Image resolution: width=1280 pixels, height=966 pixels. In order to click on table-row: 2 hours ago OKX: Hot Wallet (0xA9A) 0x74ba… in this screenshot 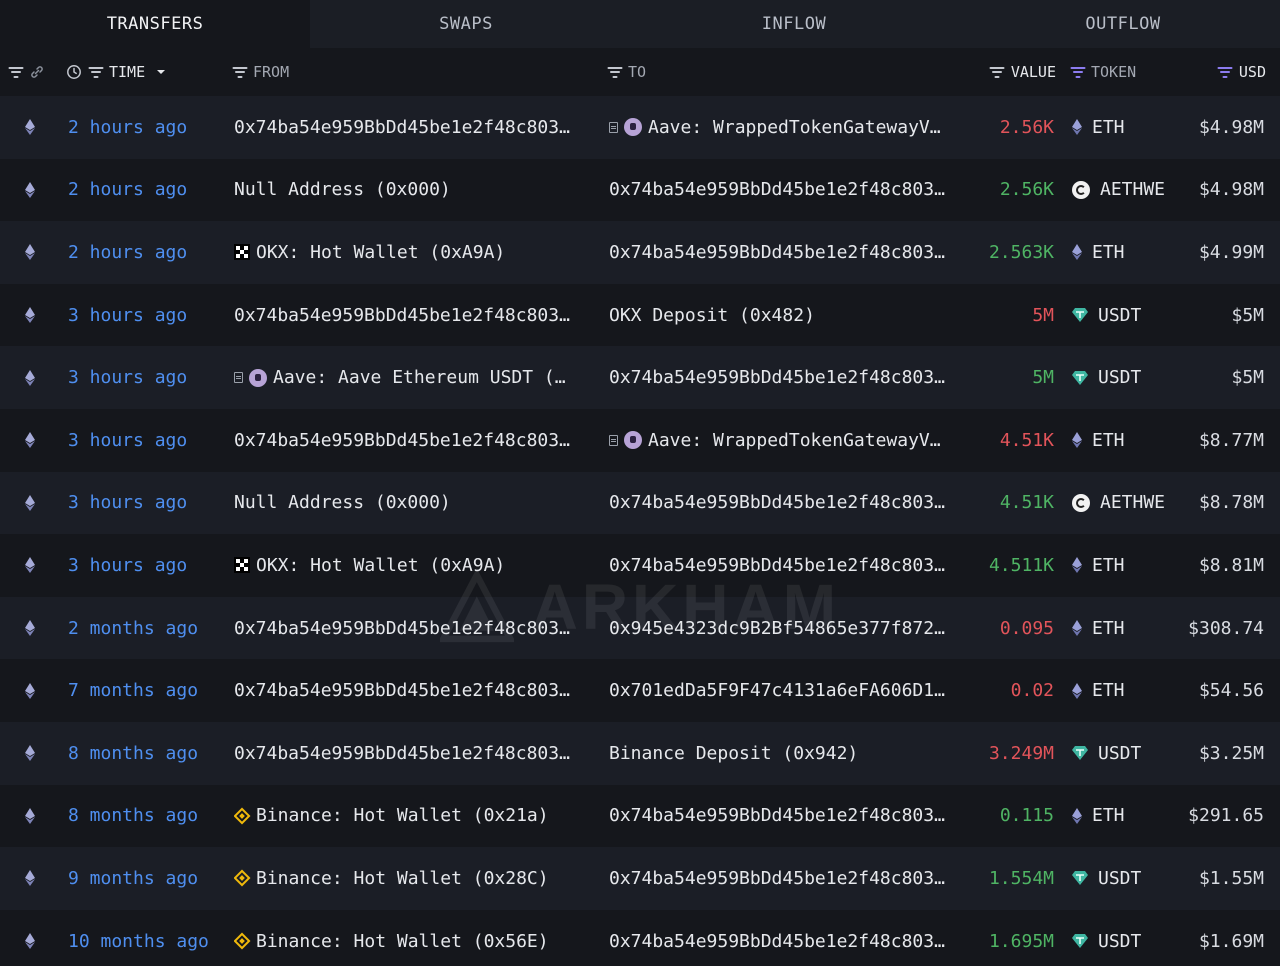, I will do `click(640, 252)`.